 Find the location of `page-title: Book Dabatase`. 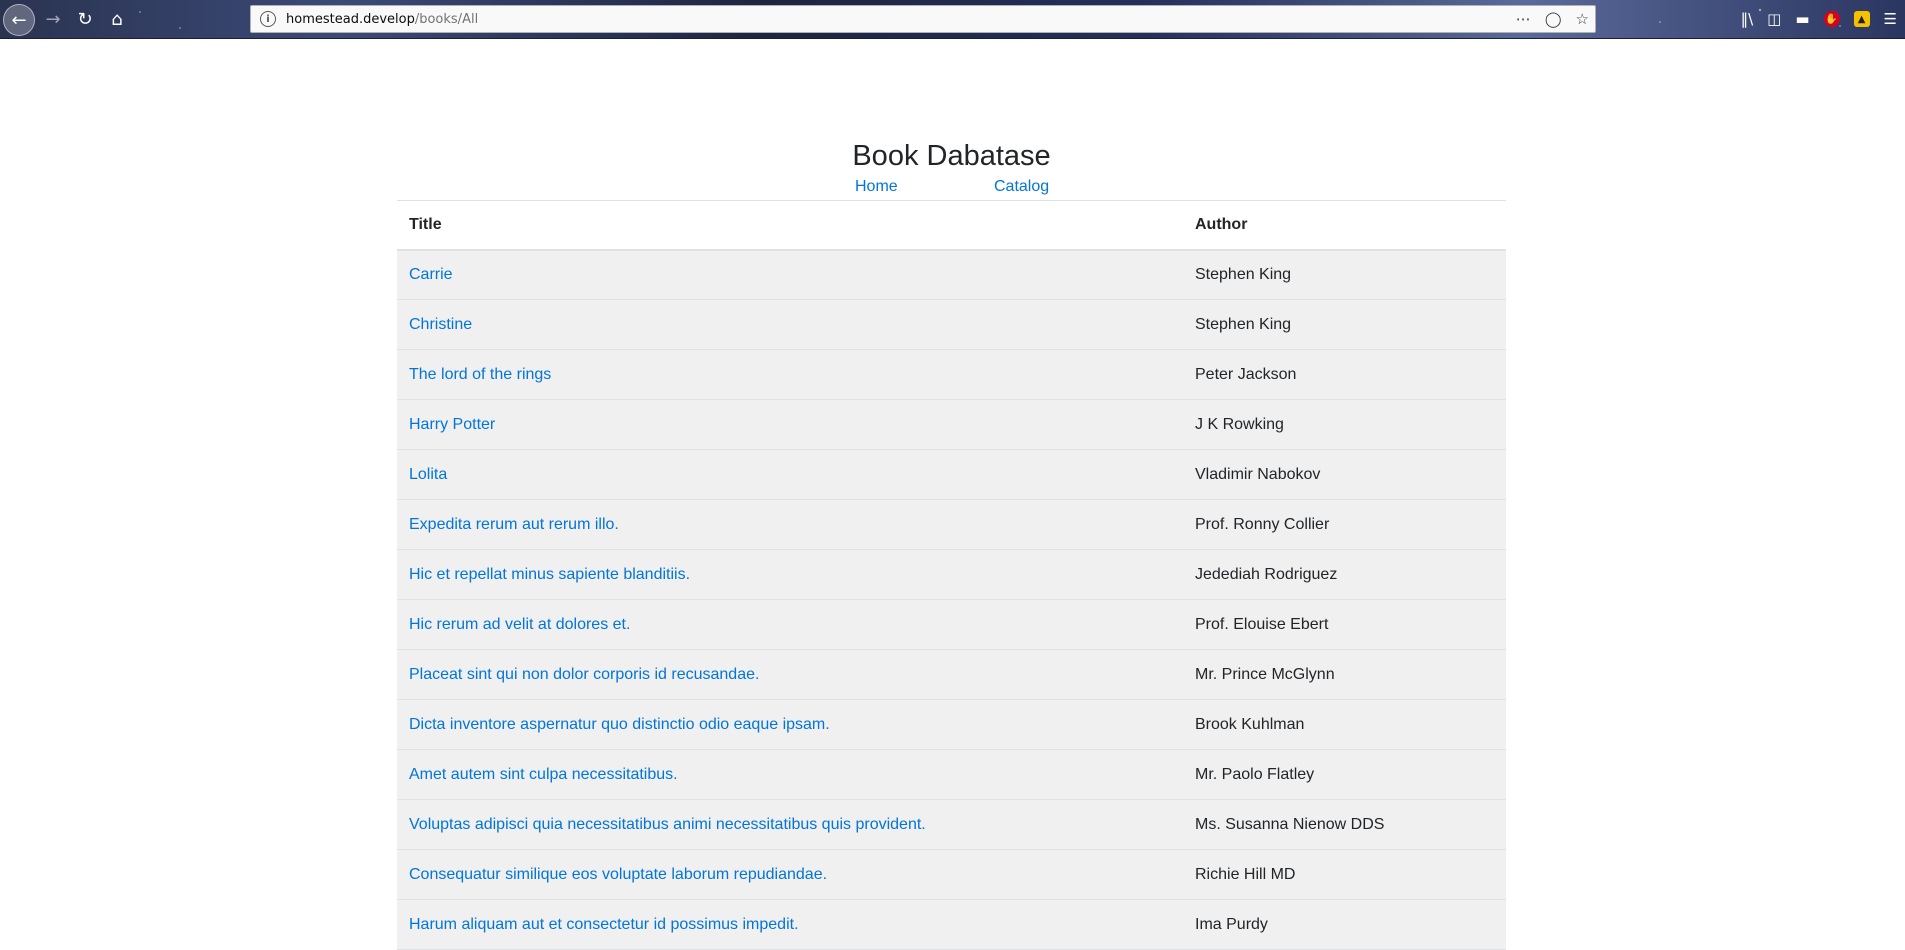

page-title: Book Dabatase is located at coordinates (951, 156).